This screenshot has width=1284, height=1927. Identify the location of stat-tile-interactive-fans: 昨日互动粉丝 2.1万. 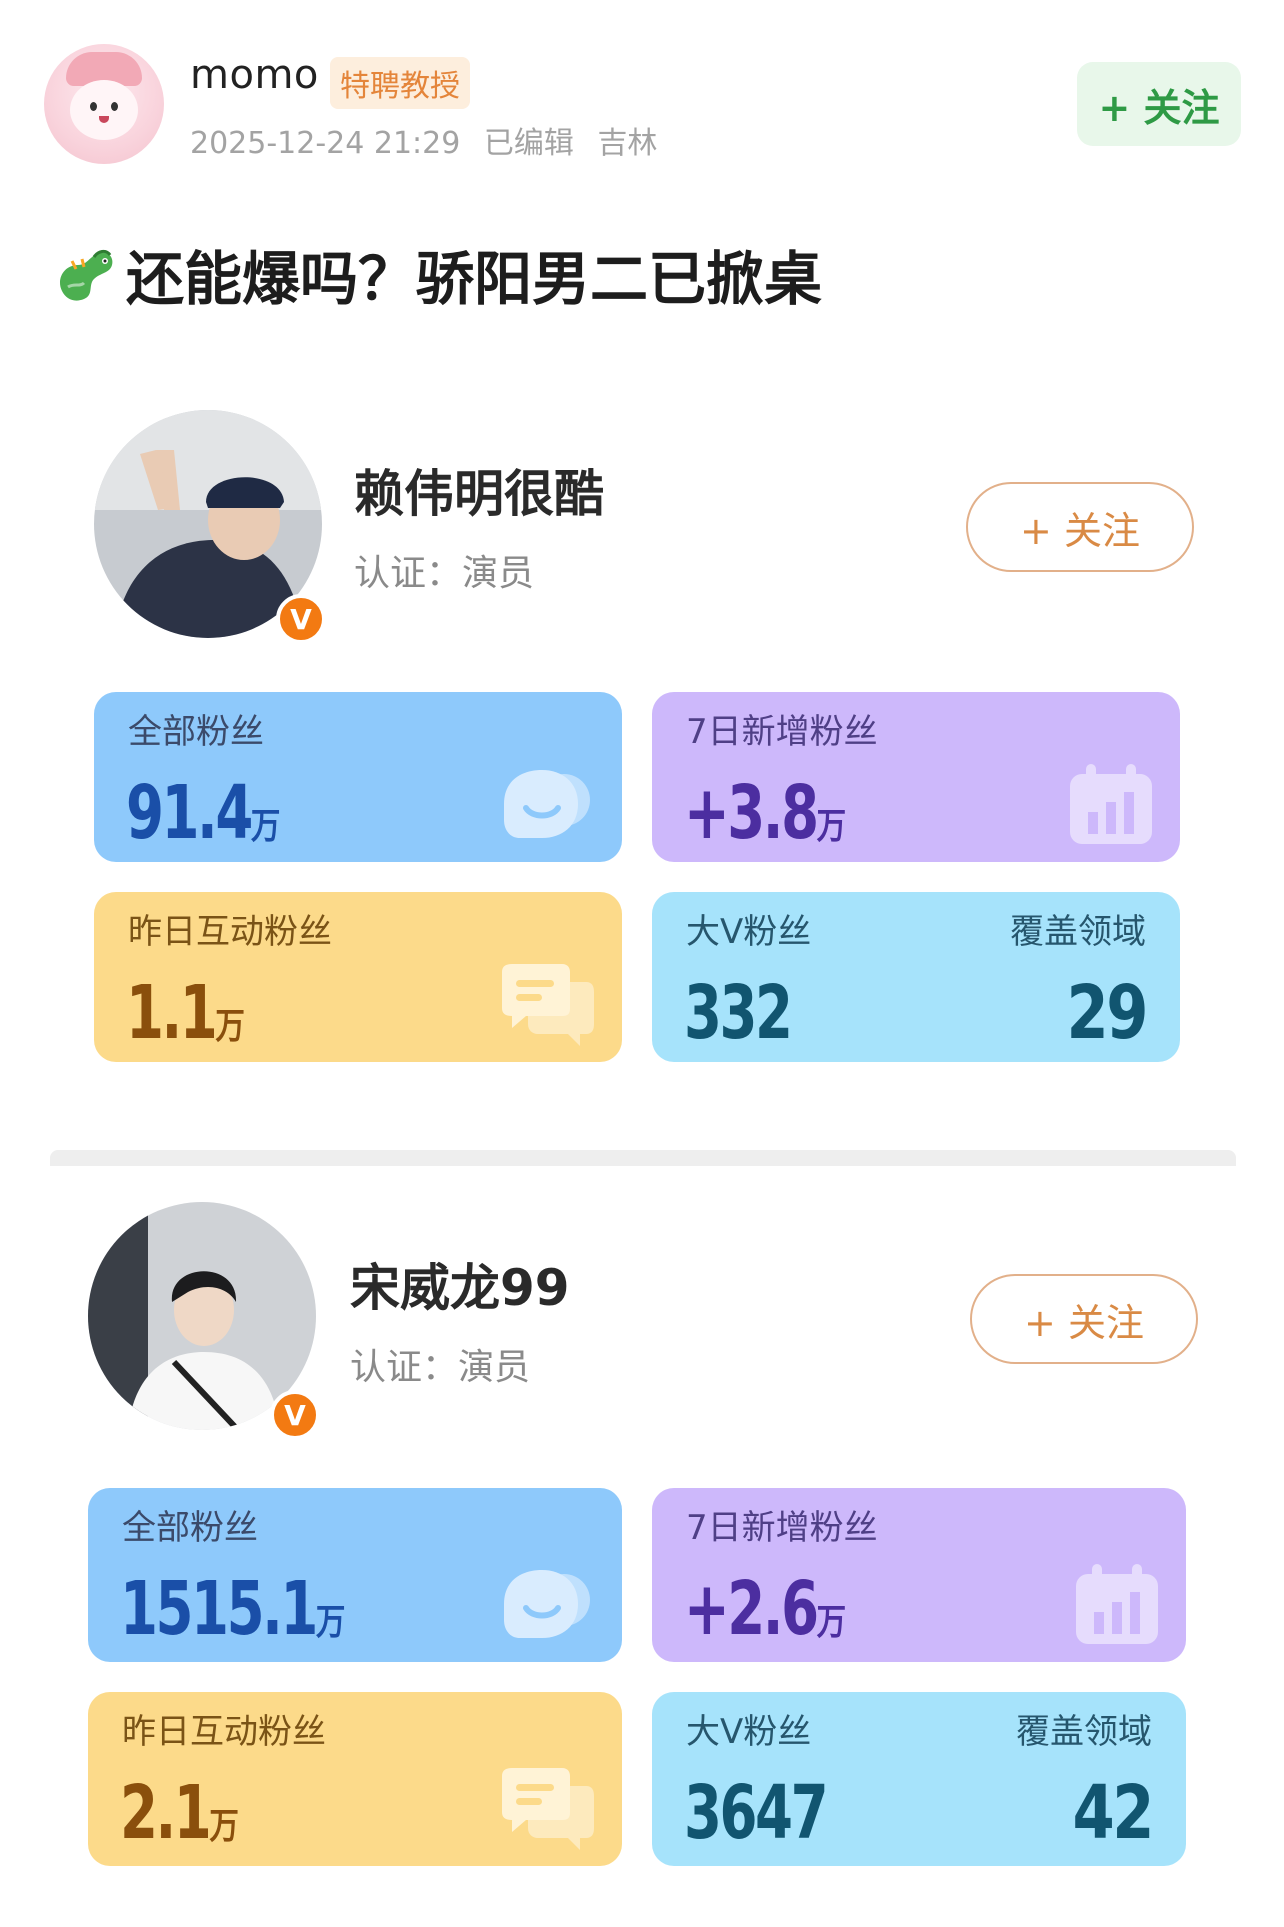
(355, 1779).